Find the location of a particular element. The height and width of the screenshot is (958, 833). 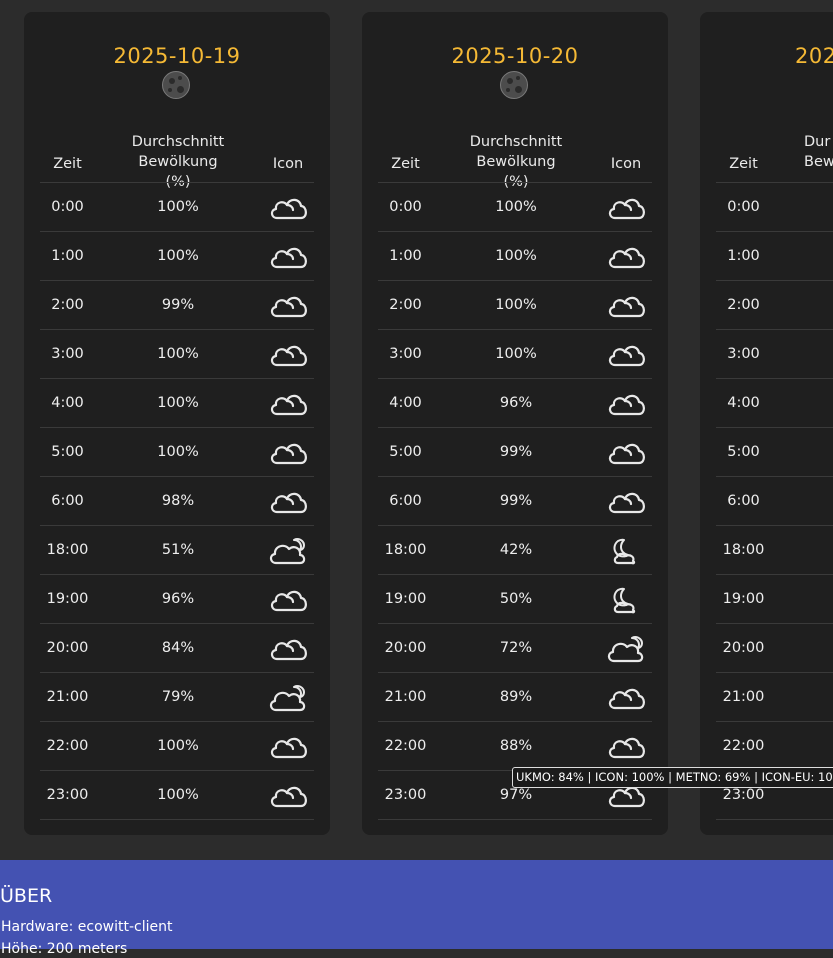

card-date: 202 is located at coordinates (814, 56).